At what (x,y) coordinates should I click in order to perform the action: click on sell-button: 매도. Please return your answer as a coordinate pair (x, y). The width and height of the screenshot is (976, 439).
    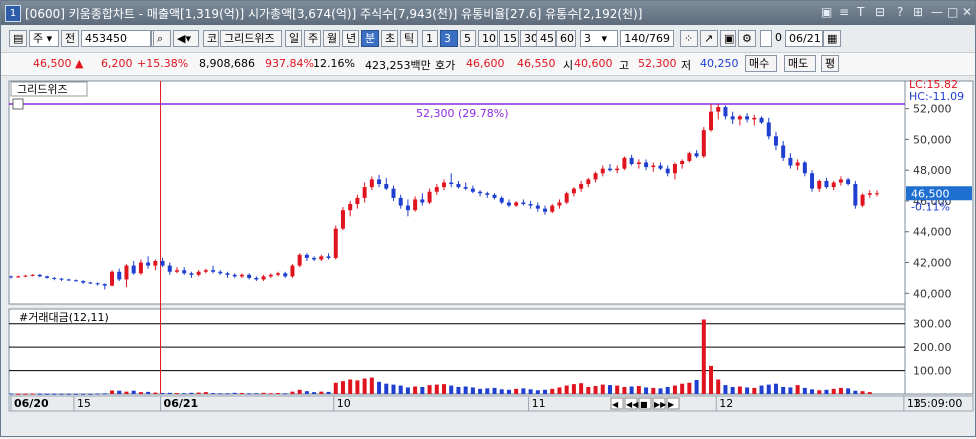
    Looking at the image, I should click on (800, 63).